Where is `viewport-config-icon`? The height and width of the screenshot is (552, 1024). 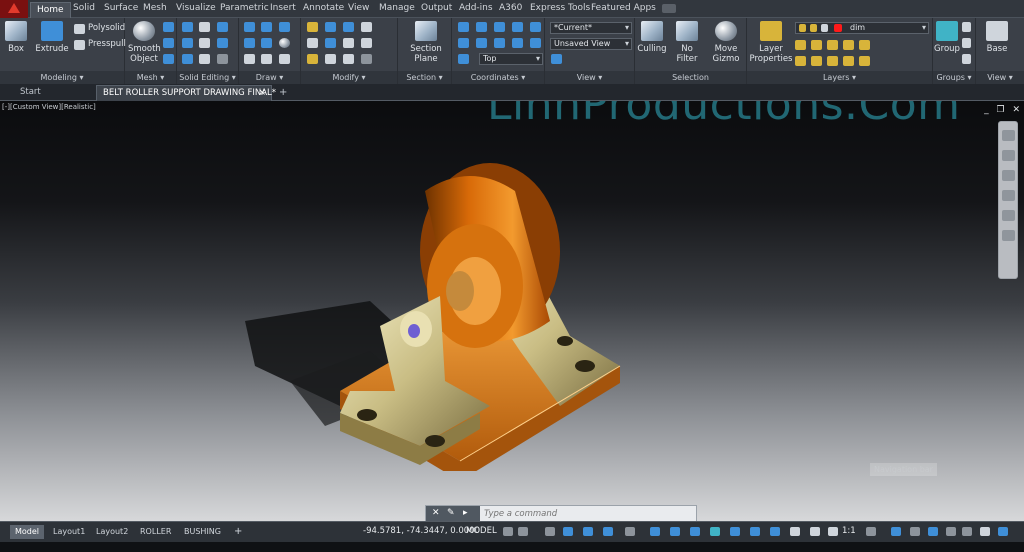
viewport-config-icon is located at coordinates (556, 59).